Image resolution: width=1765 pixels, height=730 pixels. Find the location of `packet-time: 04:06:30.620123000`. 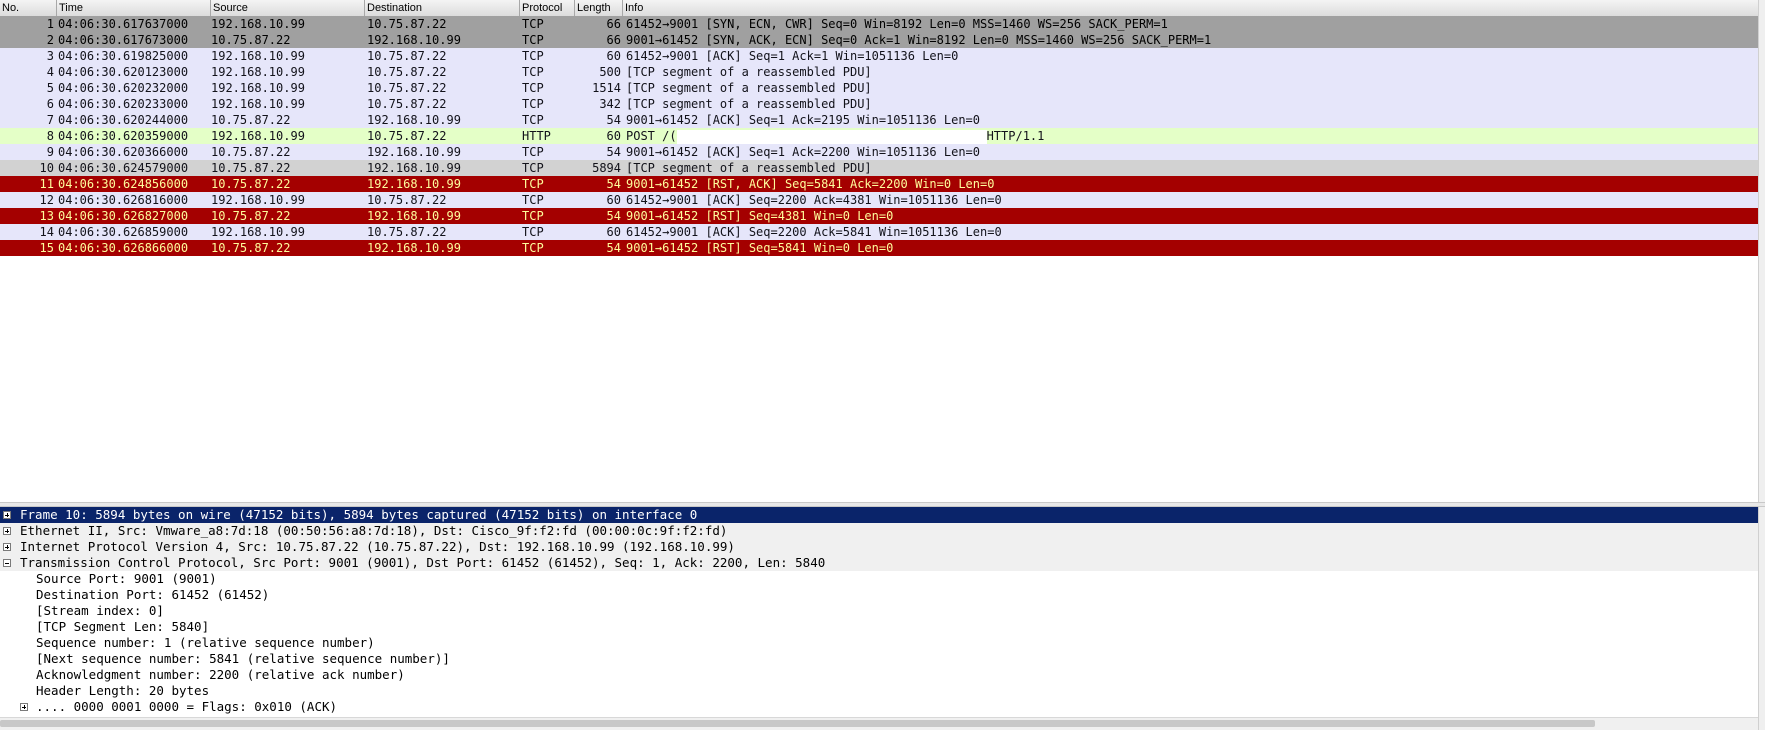

packet-time: 04:06:30.620123000 is located at coordinates (123, 72).